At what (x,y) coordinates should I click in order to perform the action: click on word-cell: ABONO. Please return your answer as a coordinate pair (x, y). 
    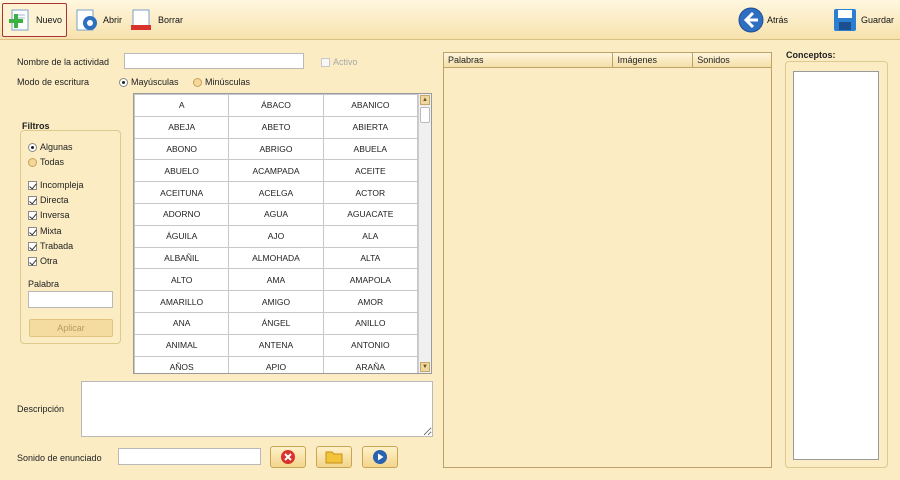
    Looking at the image, I should click on (182, 149).